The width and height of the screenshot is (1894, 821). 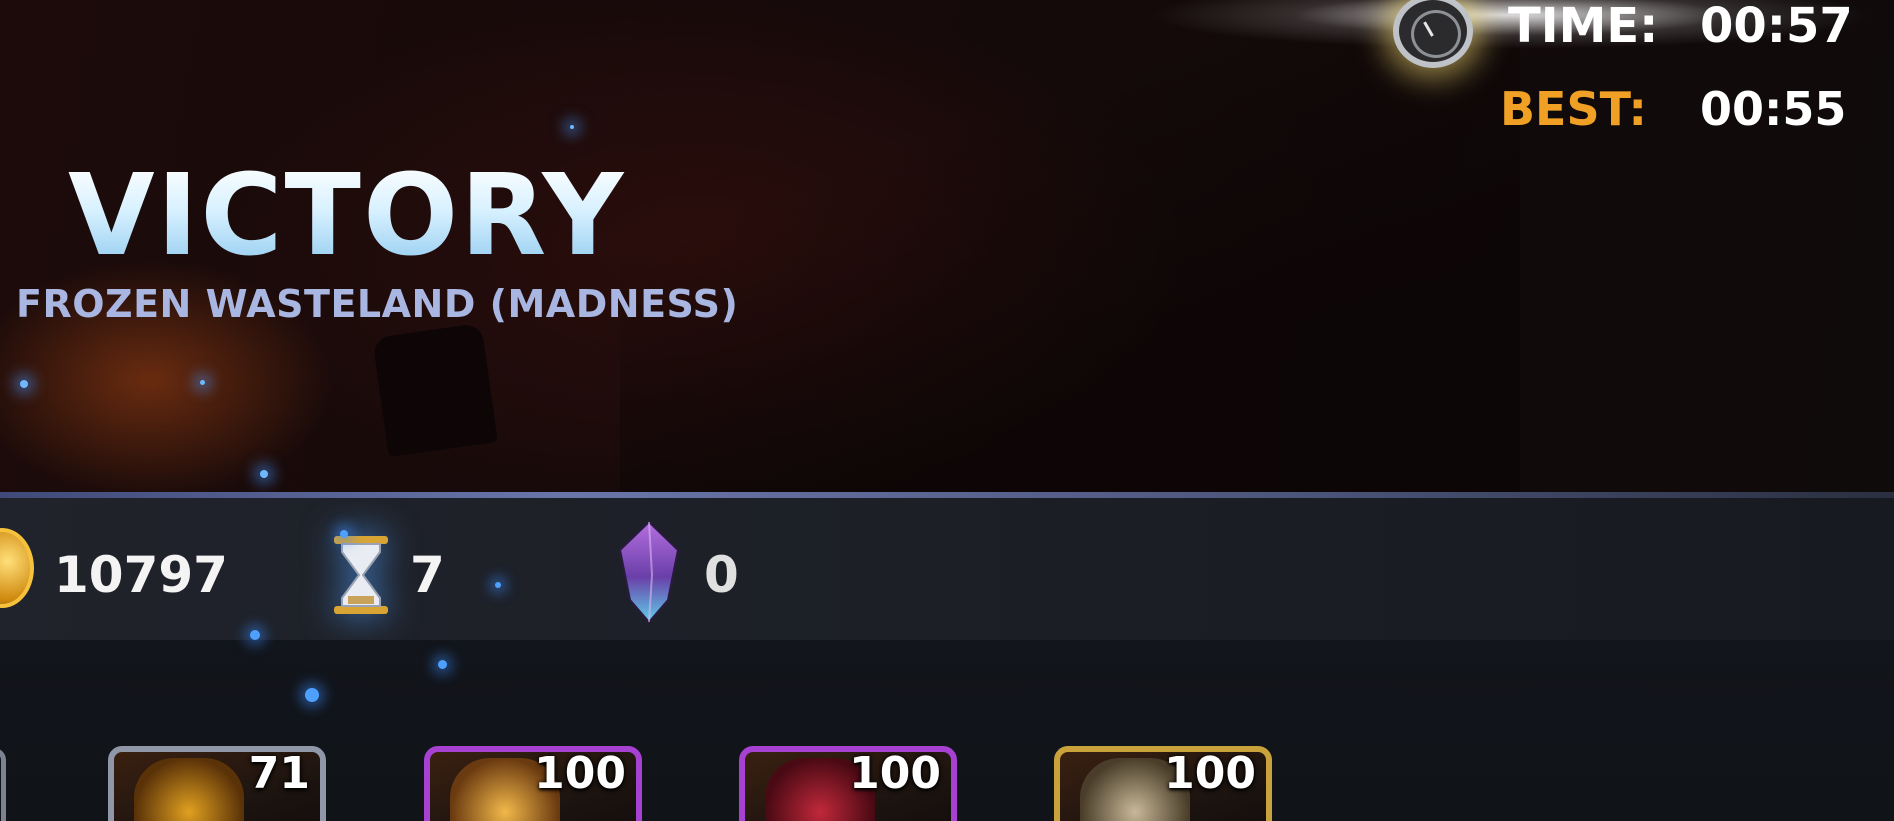 I want to click on time-label: TIME:, so click(x=1583, y=27).